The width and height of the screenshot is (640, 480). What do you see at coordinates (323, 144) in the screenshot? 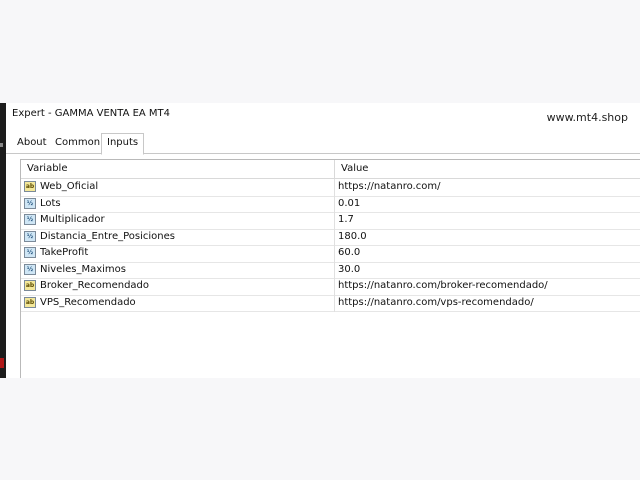
I see `tab-bar: About Common Inputs` at bounding box center [323, 144].